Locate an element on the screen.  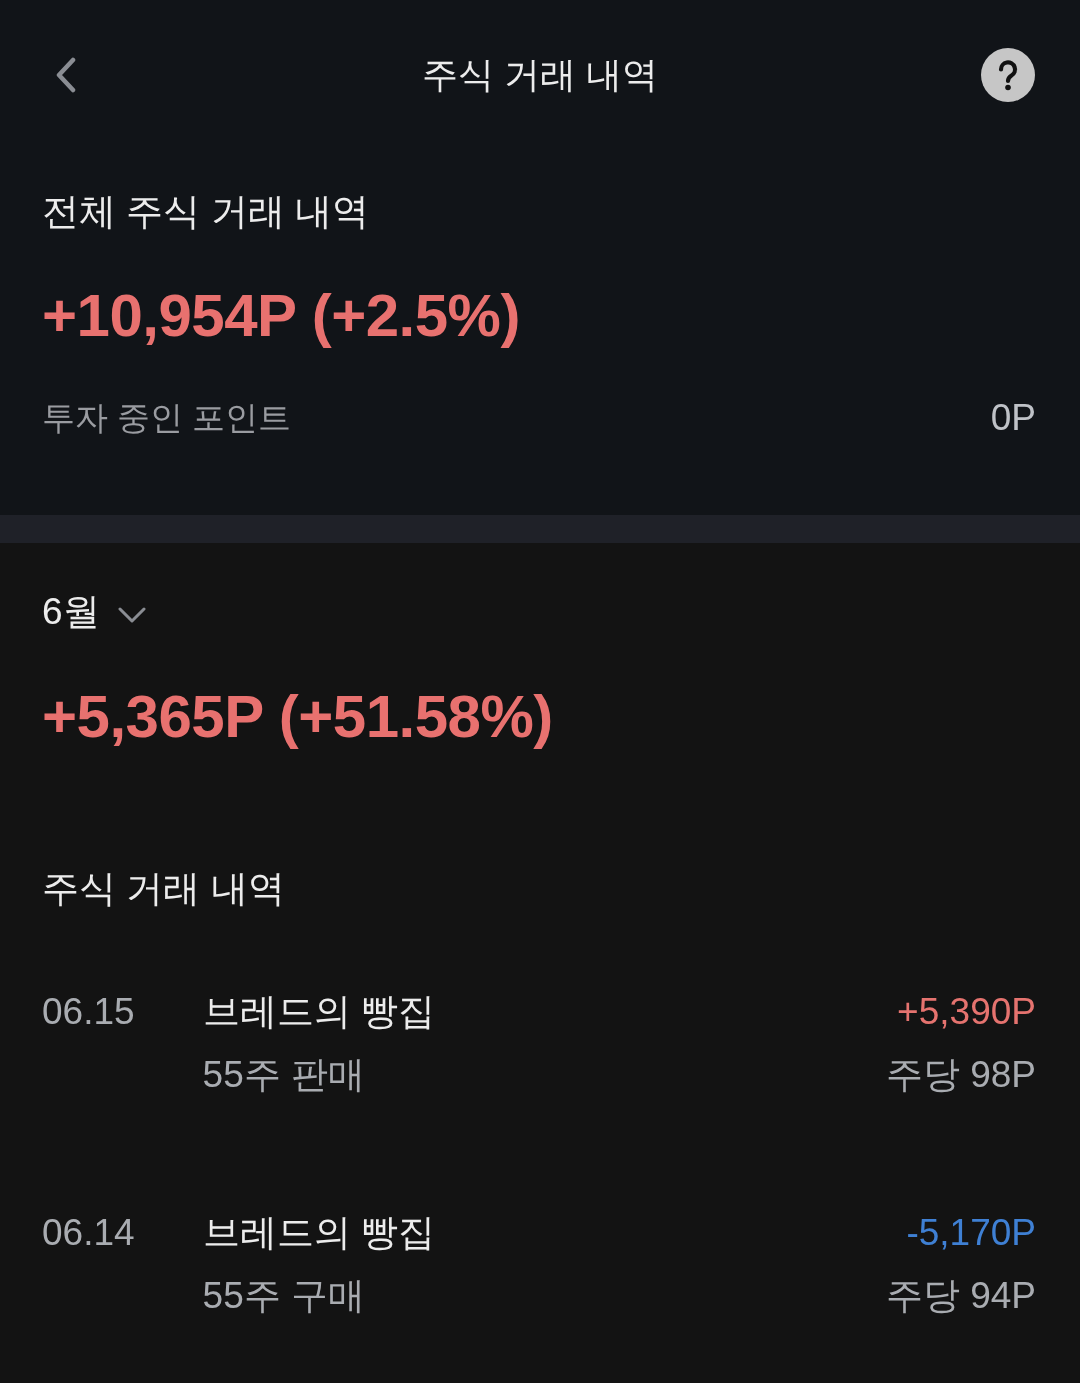
transaction-date: 06.15 is located at coordinates (88, 1012).